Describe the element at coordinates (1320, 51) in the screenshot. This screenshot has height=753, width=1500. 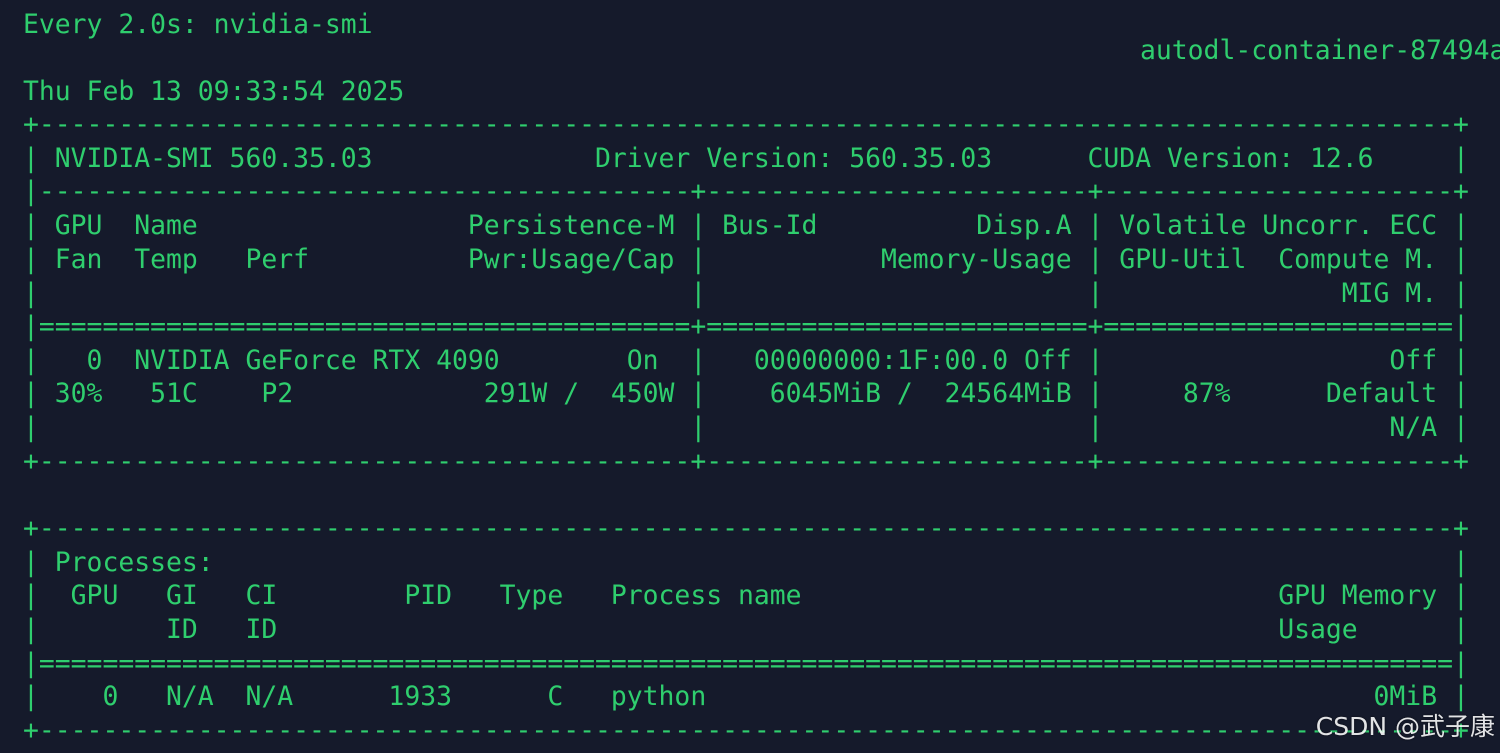
I see `hostname-header: autodl-container-87494a` at that location.